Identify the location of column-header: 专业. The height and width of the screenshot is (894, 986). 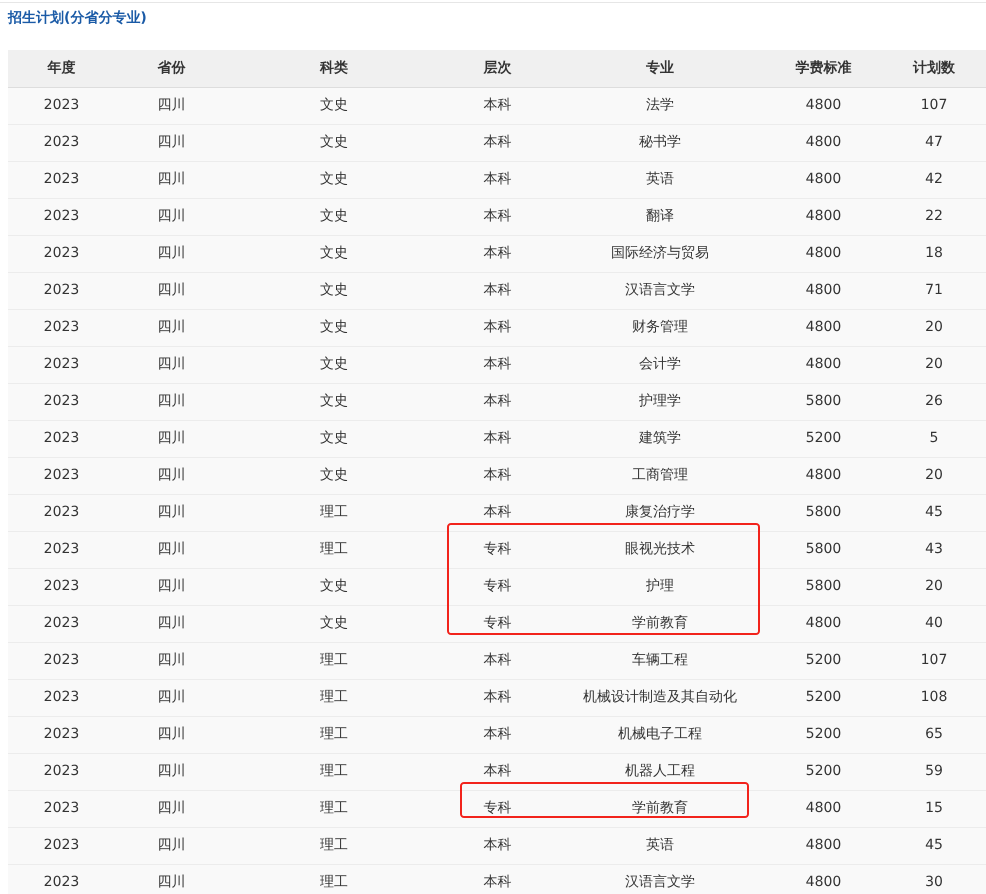
(660, 68).